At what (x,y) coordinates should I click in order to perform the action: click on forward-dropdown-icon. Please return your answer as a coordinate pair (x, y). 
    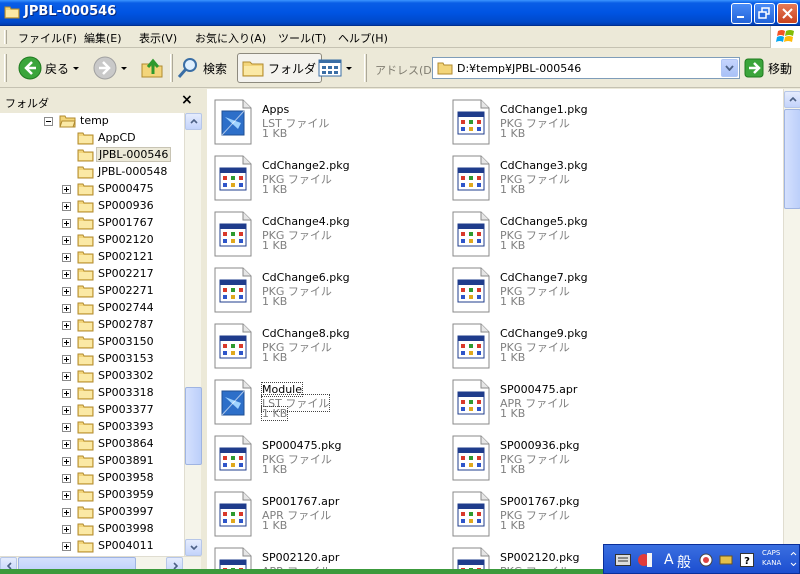
    Looking at the image, I should click on (124, 68).